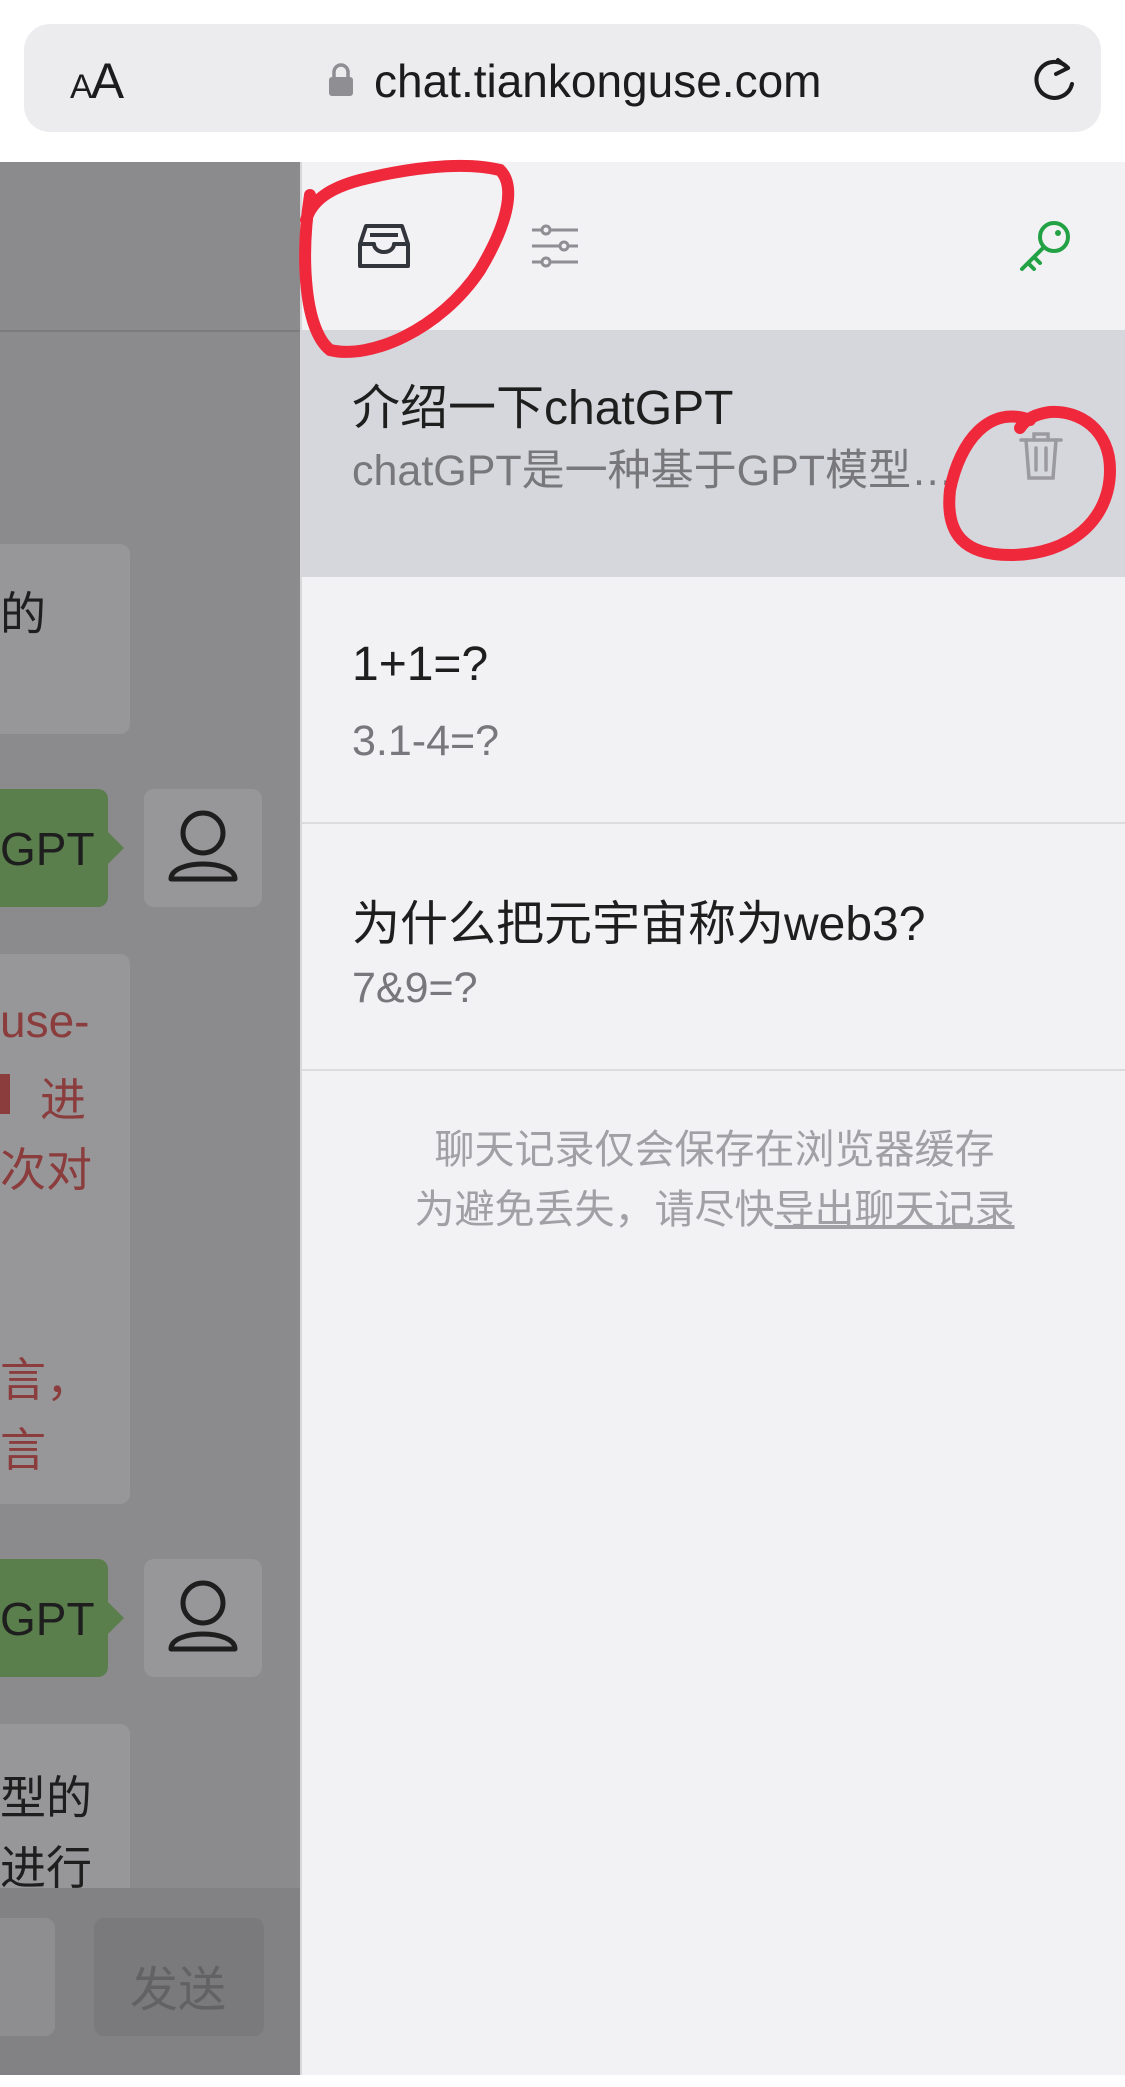 The width and height of the screenshot is (1125, 2087). I want to click on chat-text-fragment: 的, so click(23, 614).